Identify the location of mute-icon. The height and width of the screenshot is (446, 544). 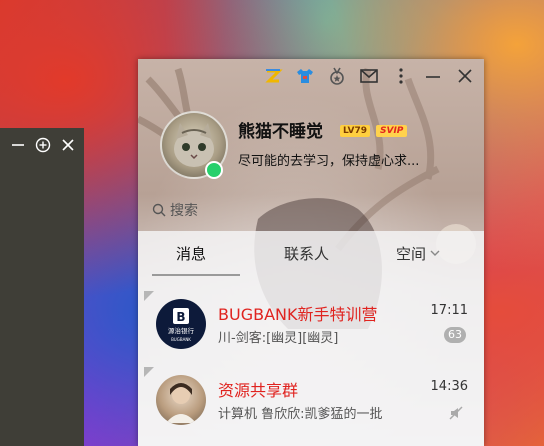
(456, 413).